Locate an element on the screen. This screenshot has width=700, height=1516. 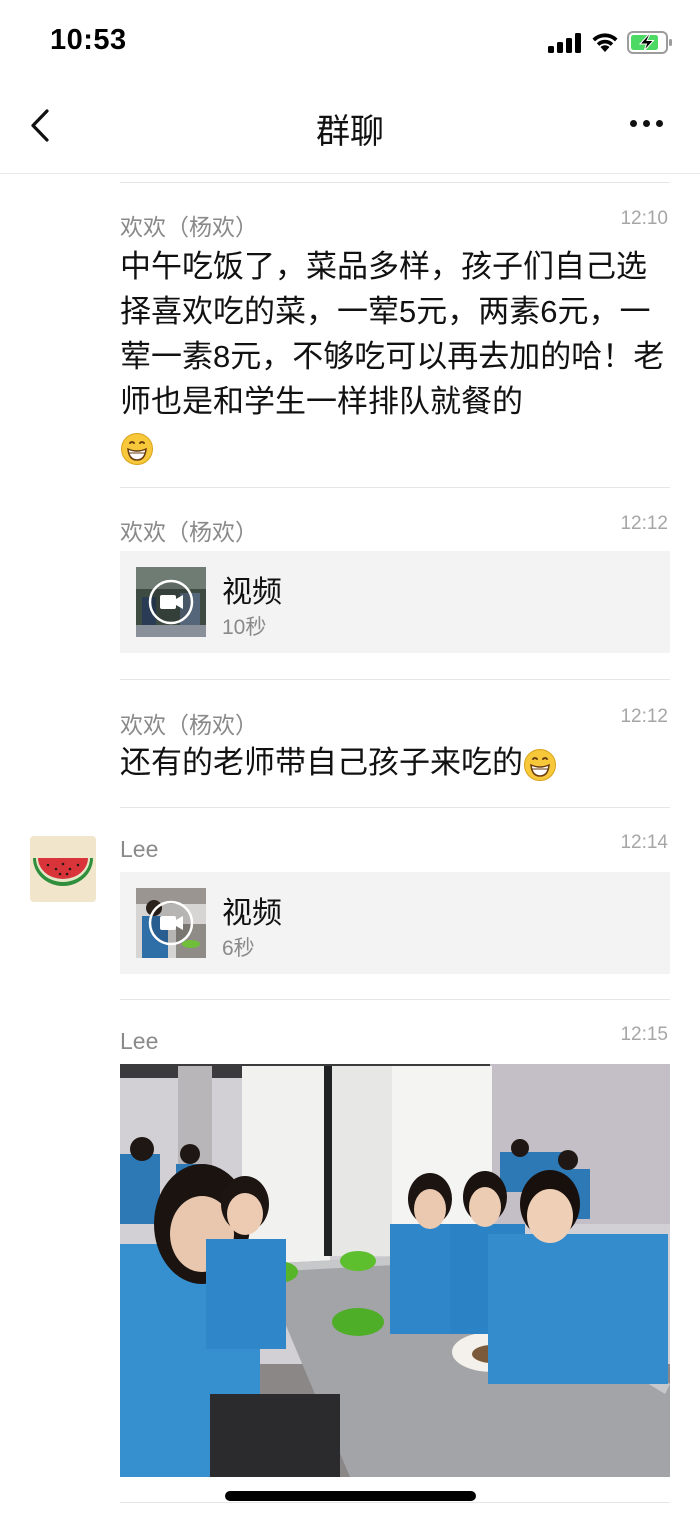
wifi-icon is located at coordinates (605, 42).